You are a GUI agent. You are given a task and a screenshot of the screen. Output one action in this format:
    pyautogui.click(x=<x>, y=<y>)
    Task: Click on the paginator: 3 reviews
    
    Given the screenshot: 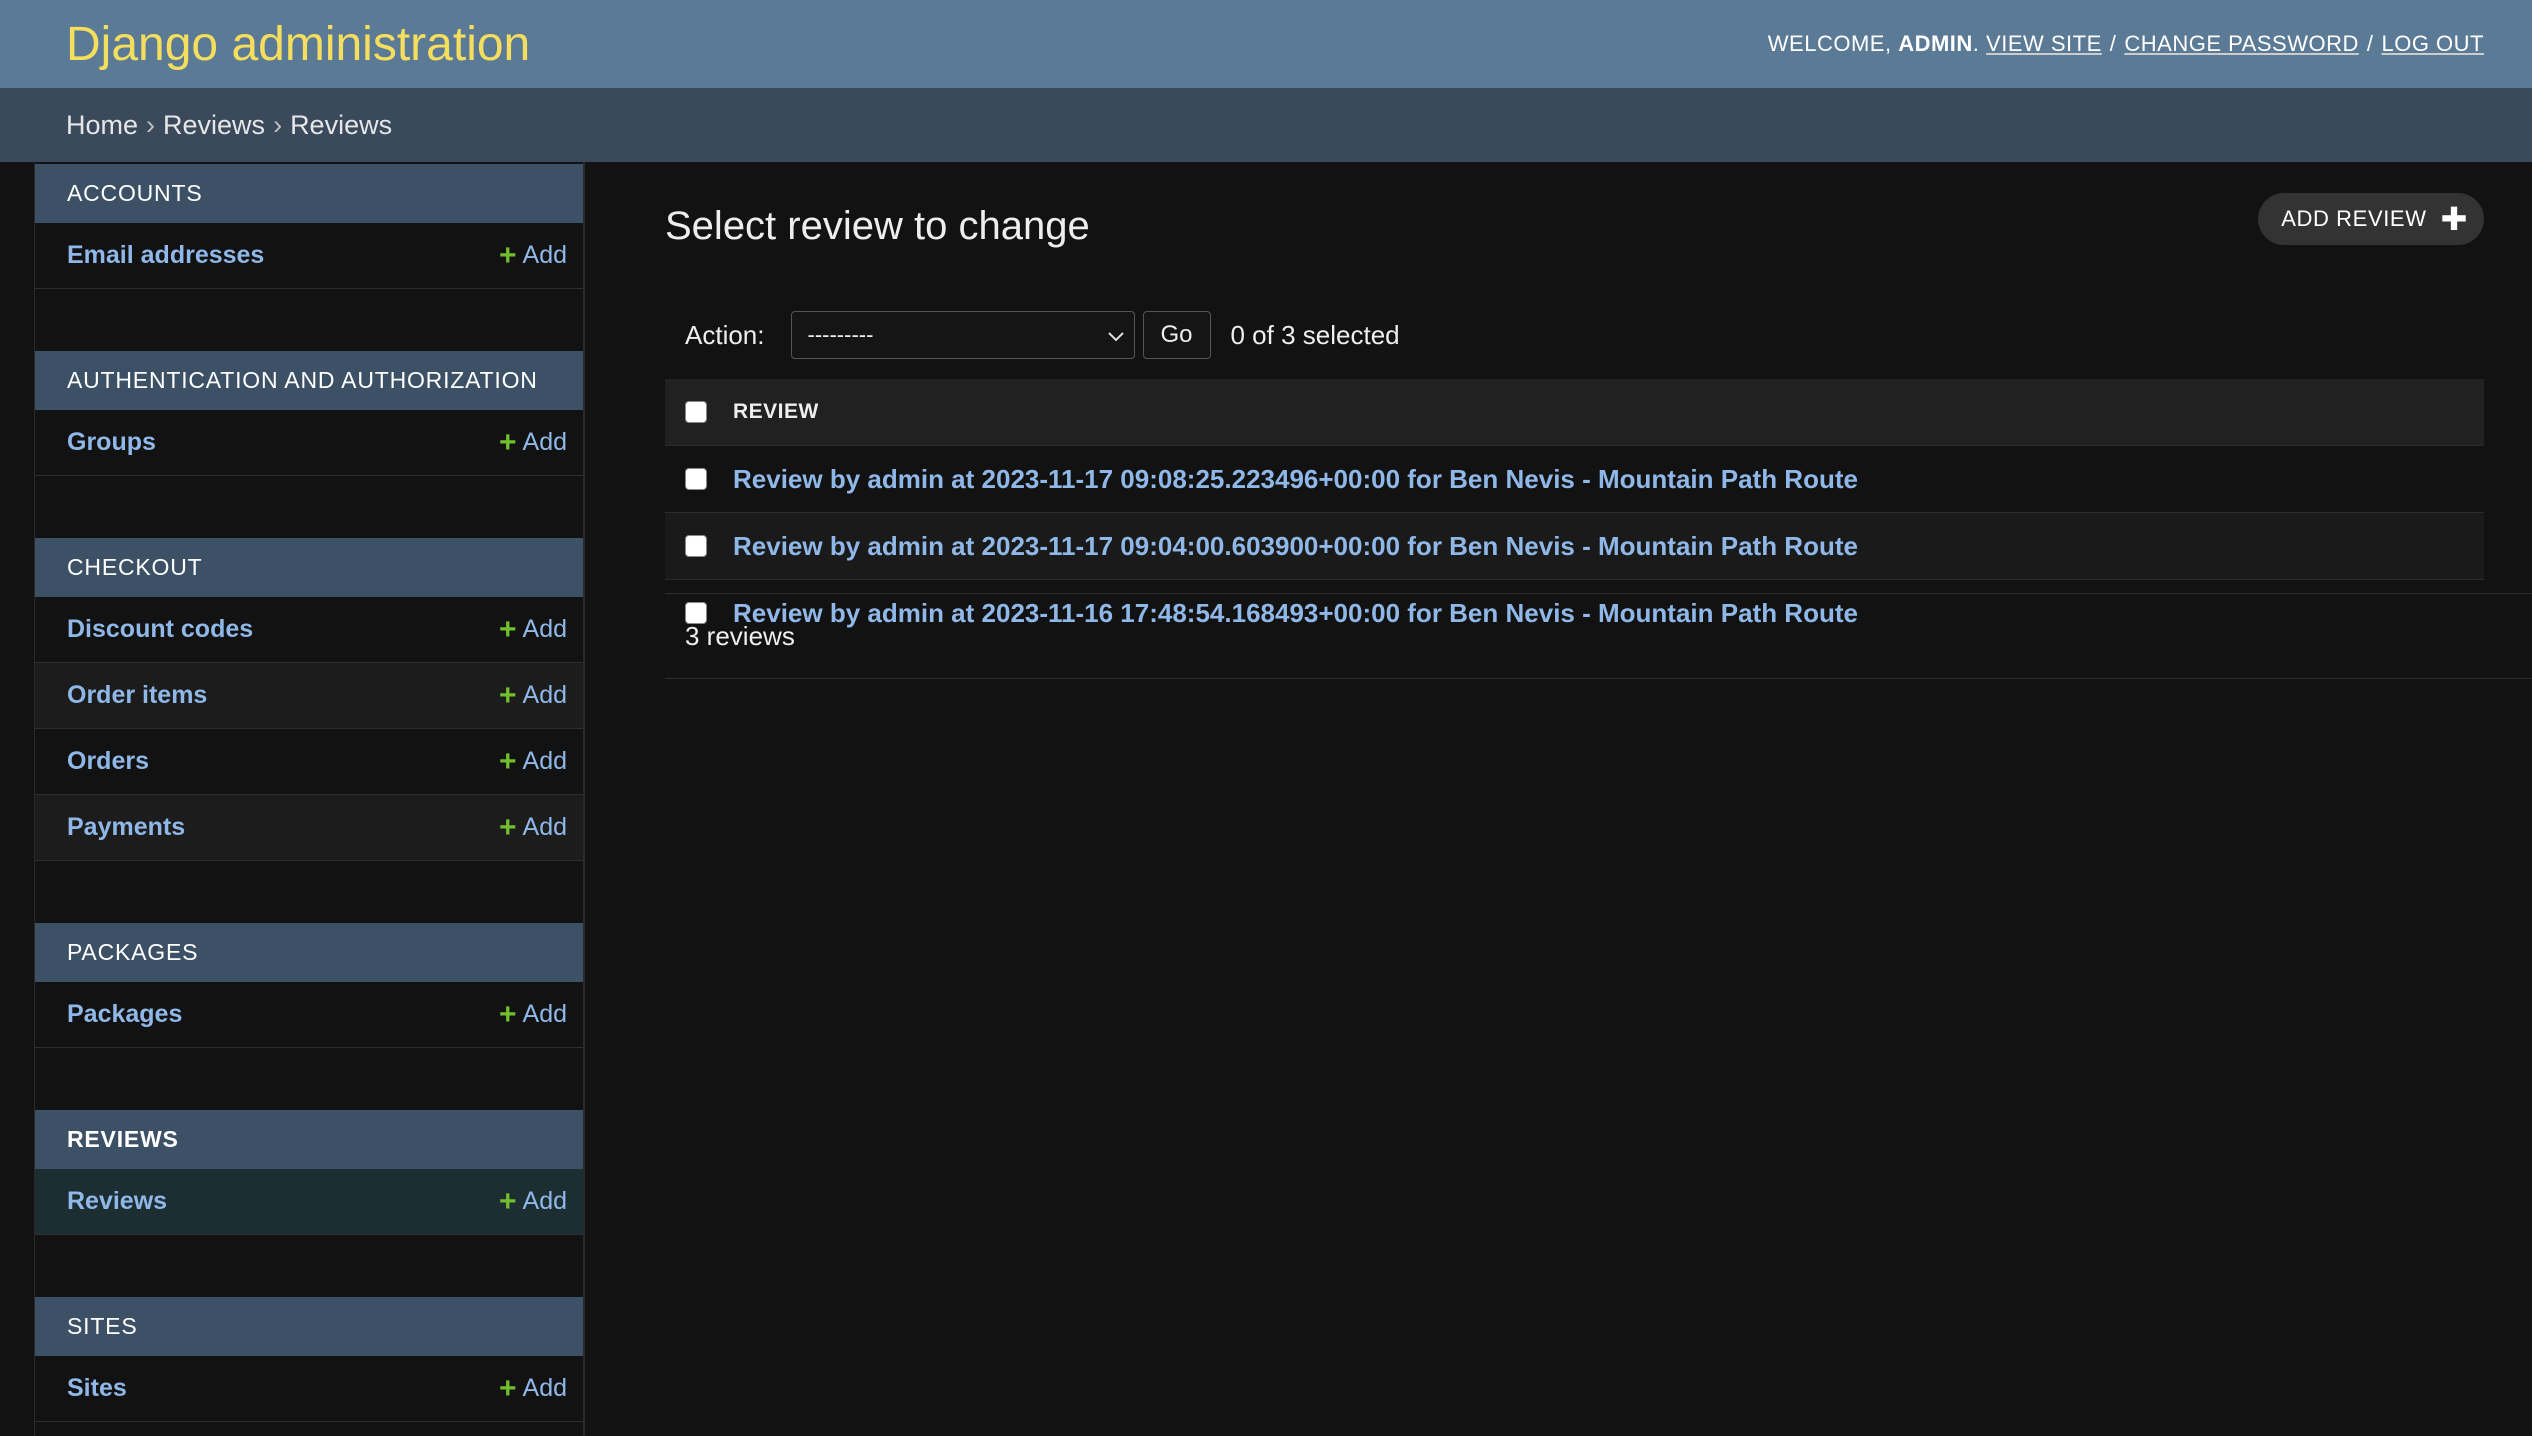 What is the action you would take?
    pyautogui.click(x=1598, y=636)
    